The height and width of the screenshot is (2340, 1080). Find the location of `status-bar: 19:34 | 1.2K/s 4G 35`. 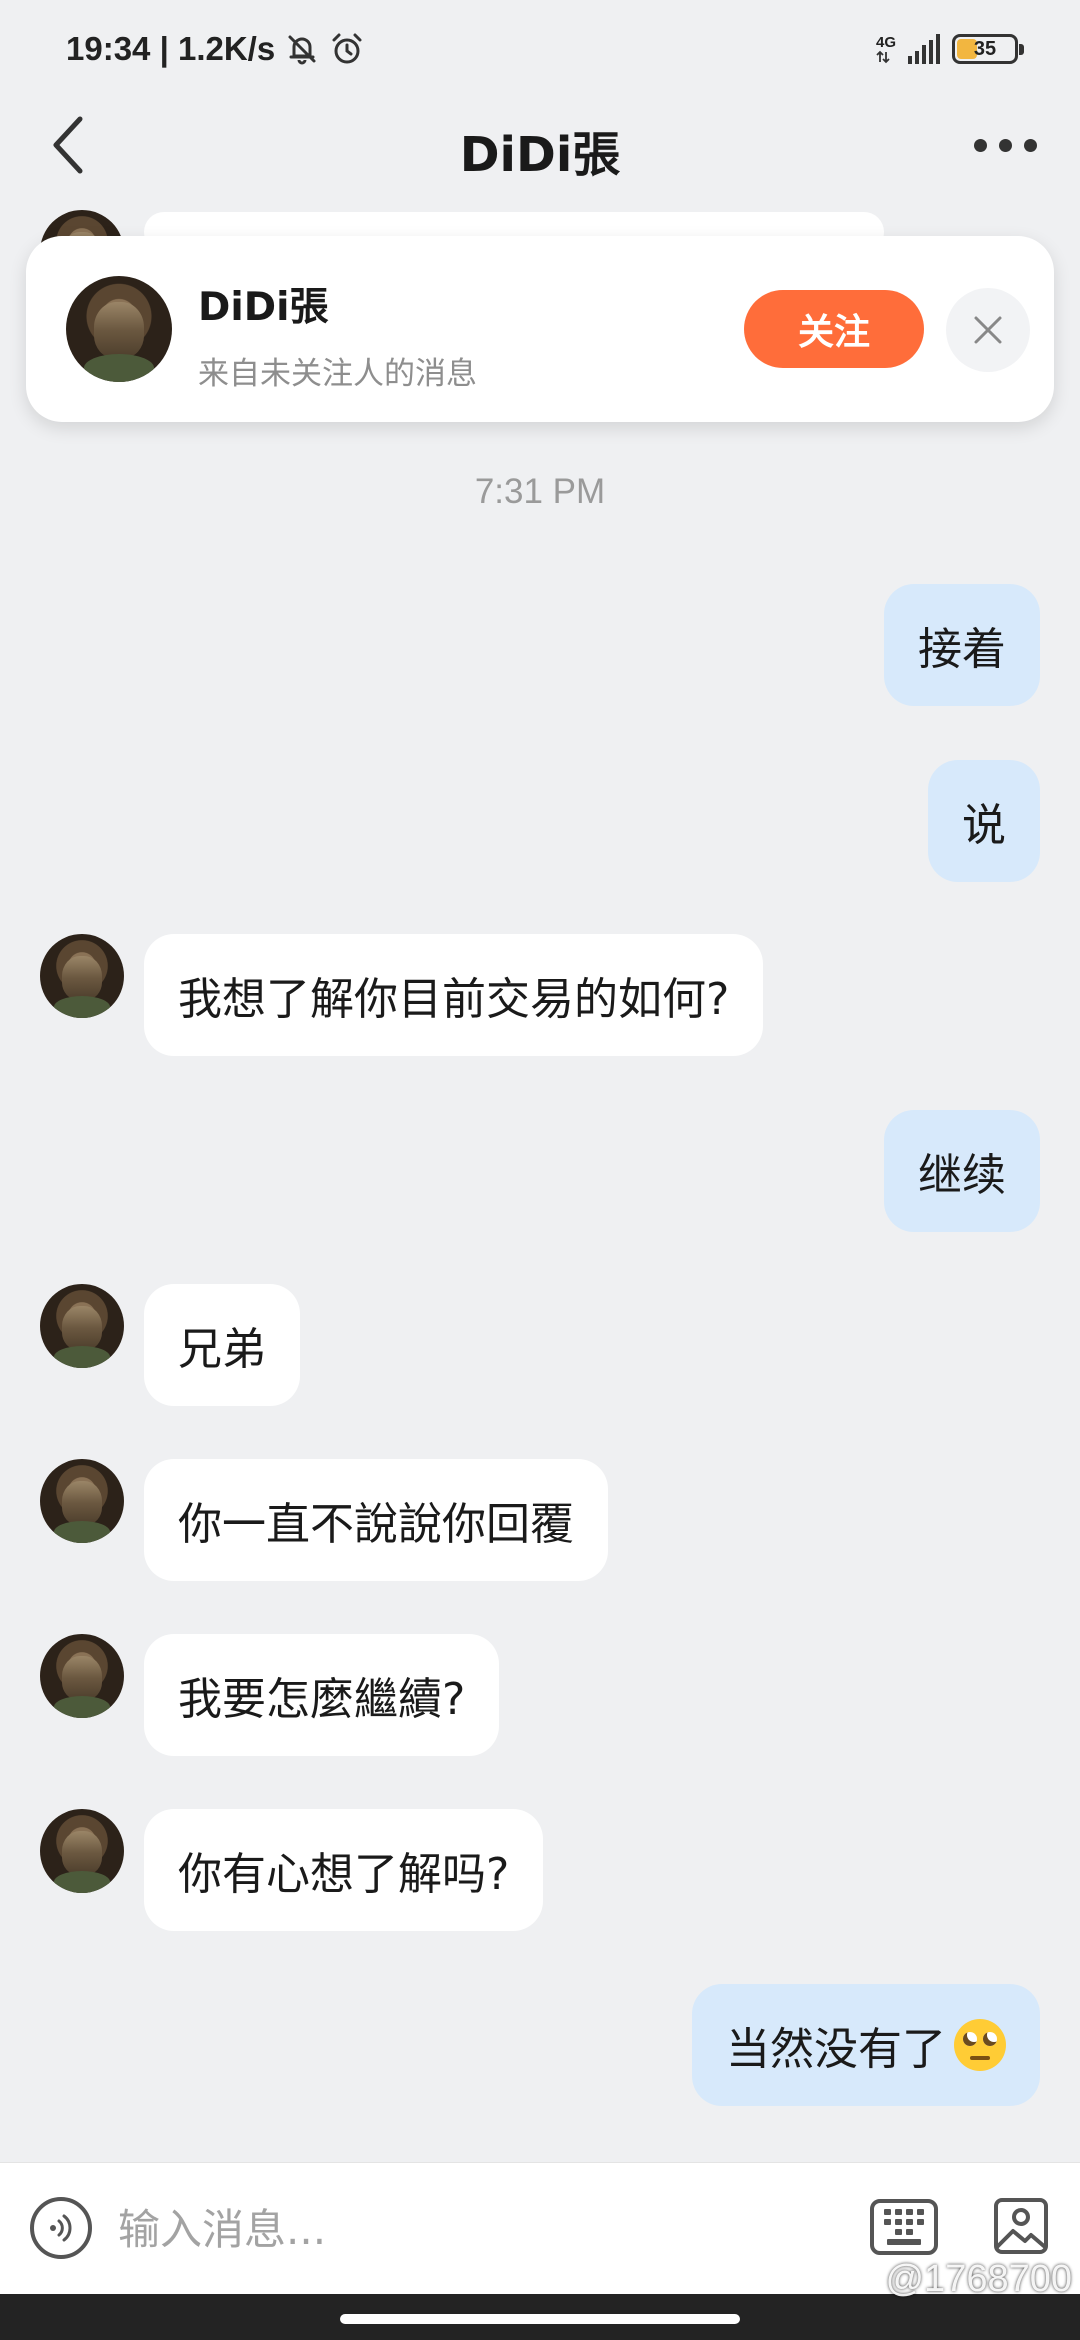

status-bar: 19:34 | 1.2K/s 4G 35 is located at coordinates (540, 47).